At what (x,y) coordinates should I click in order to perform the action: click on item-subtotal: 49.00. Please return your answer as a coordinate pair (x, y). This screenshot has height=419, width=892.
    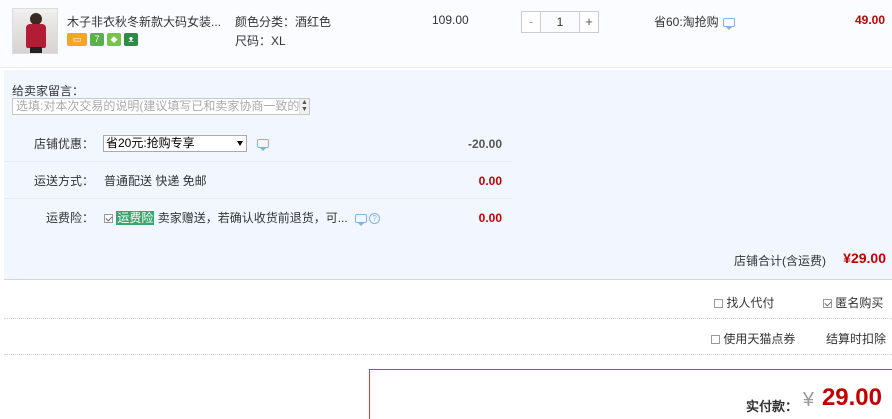
    Looking at the image, I should click on (869, 20).